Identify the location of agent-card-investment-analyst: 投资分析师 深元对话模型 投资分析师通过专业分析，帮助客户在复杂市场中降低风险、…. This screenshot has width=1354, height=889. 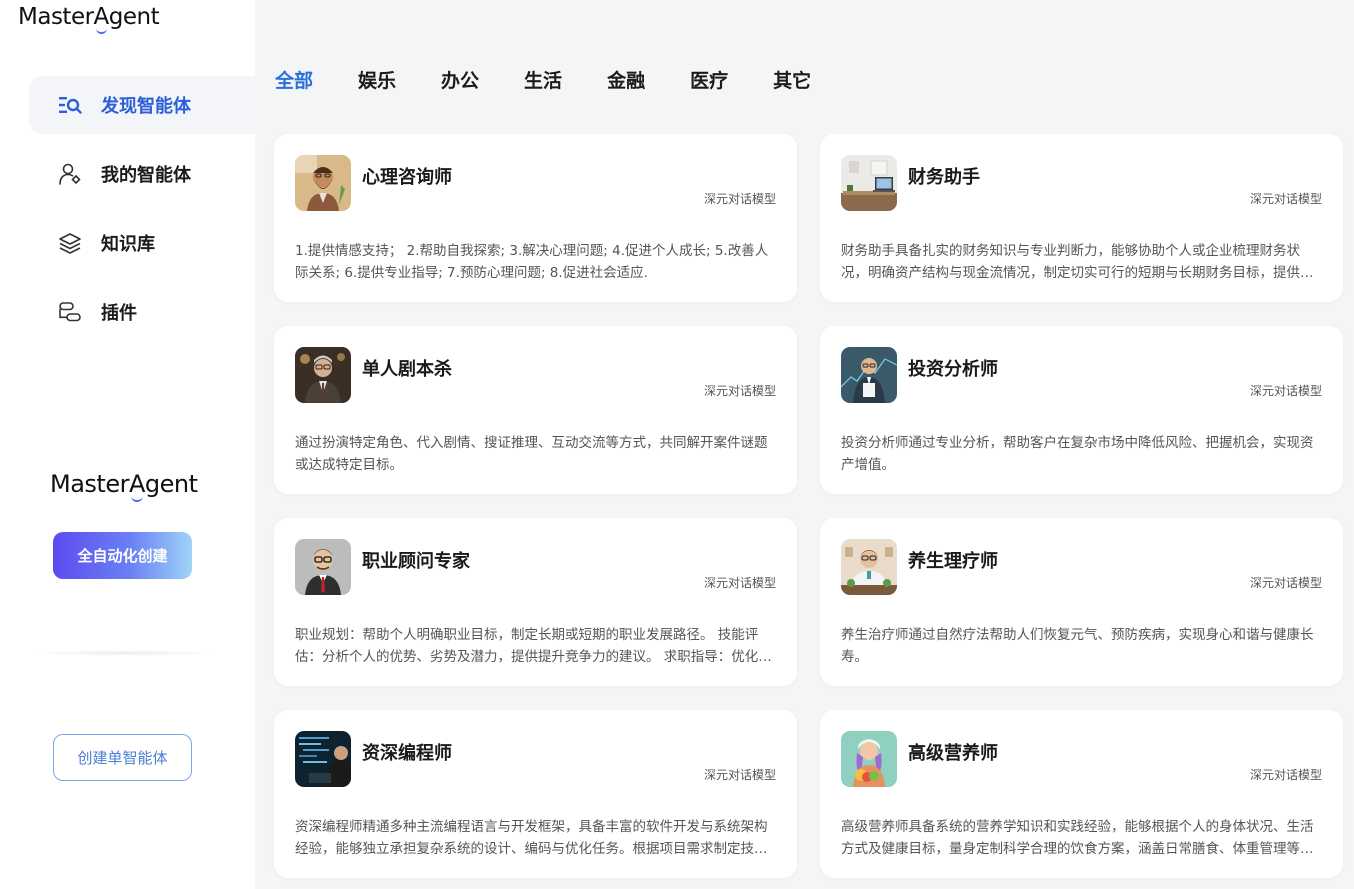
(1081, 410).